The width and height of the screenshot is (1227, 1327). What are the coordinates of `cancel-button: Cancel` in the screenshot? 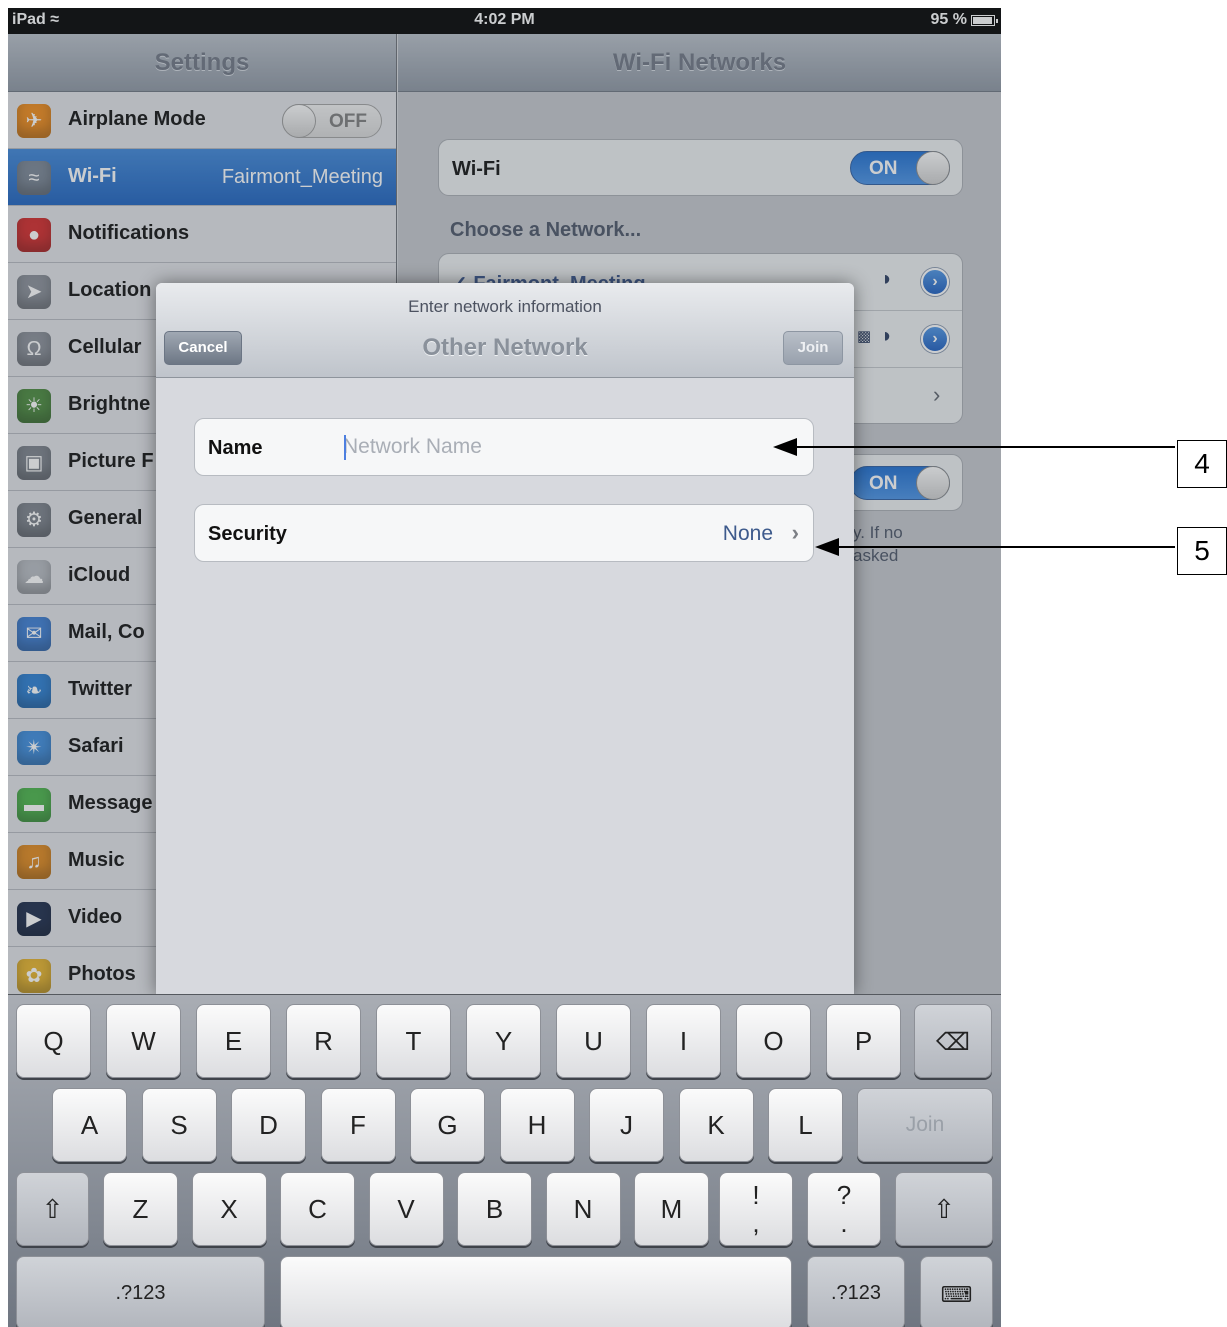 It's located at (203, 348).